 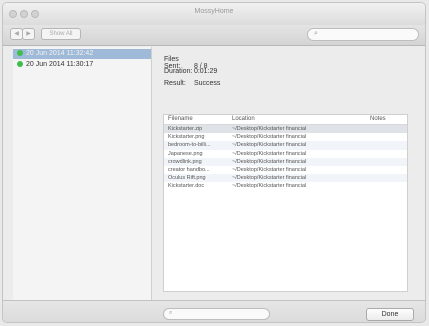 What do you see at coordinates (186, 137) in the screenshot?
I see `filename-cell: Kickstarter.png` at bounding box center [186, 137].